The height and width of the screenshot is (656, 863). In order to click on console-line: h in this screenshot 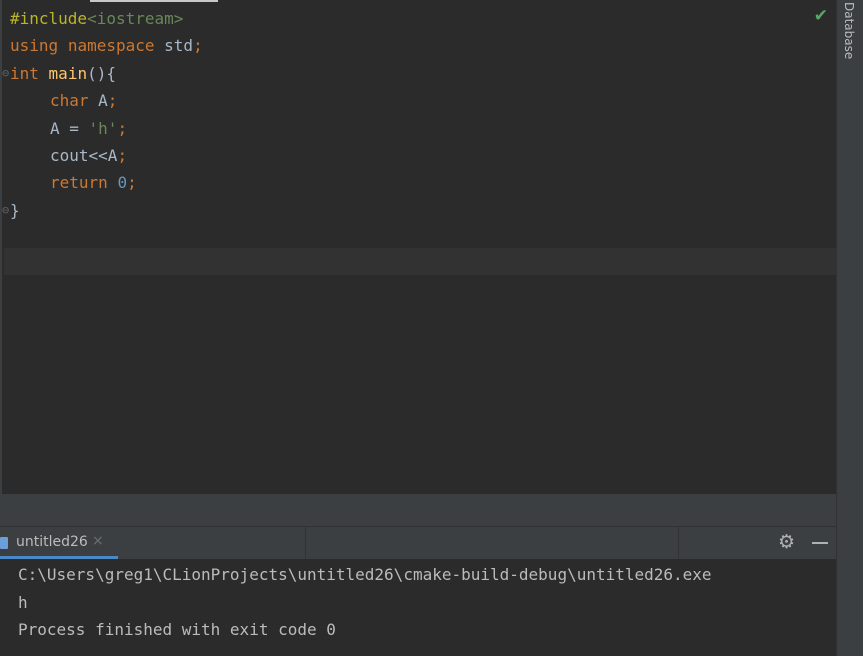, I will do `click(23, 602)`.